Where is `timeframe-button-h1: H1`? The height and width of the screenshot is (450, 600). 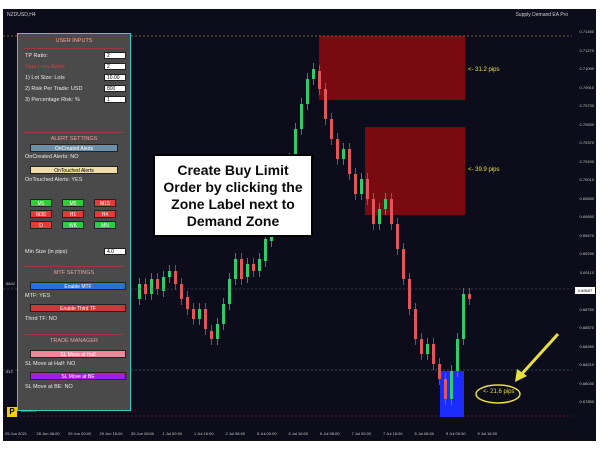 timeframe-button-h1: H1 is located at coordinates (73, 214).